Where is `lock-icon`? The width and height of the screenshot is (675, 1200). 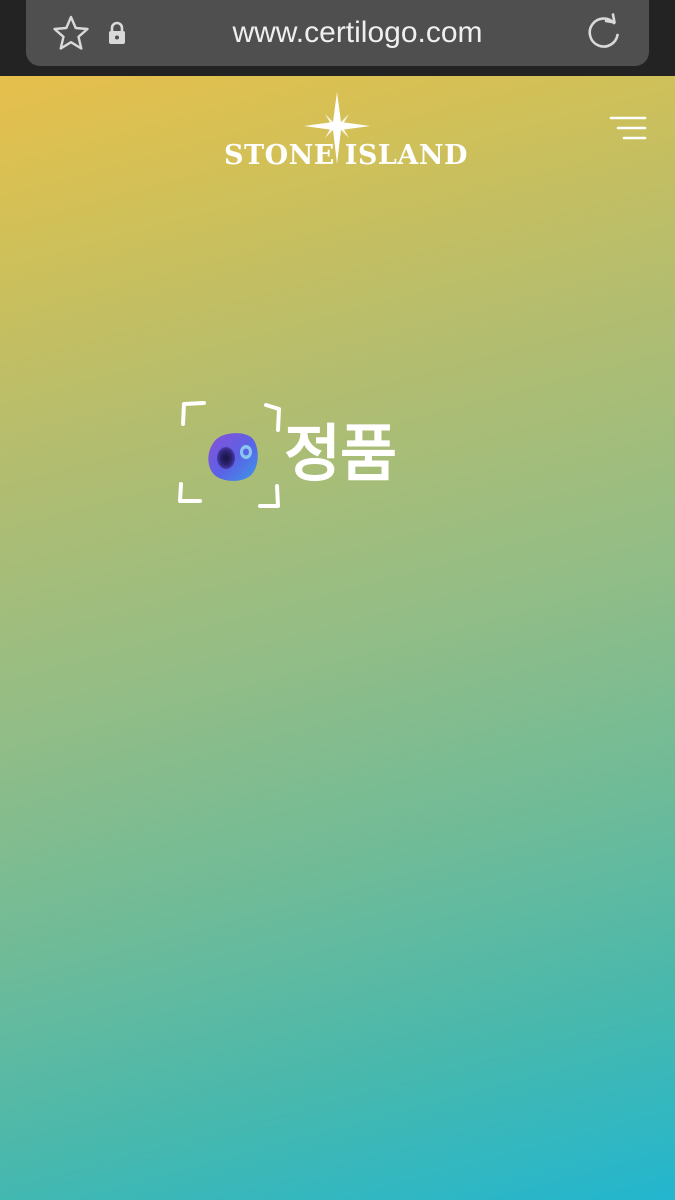 lock-icon is located at coordinates (117, 33).